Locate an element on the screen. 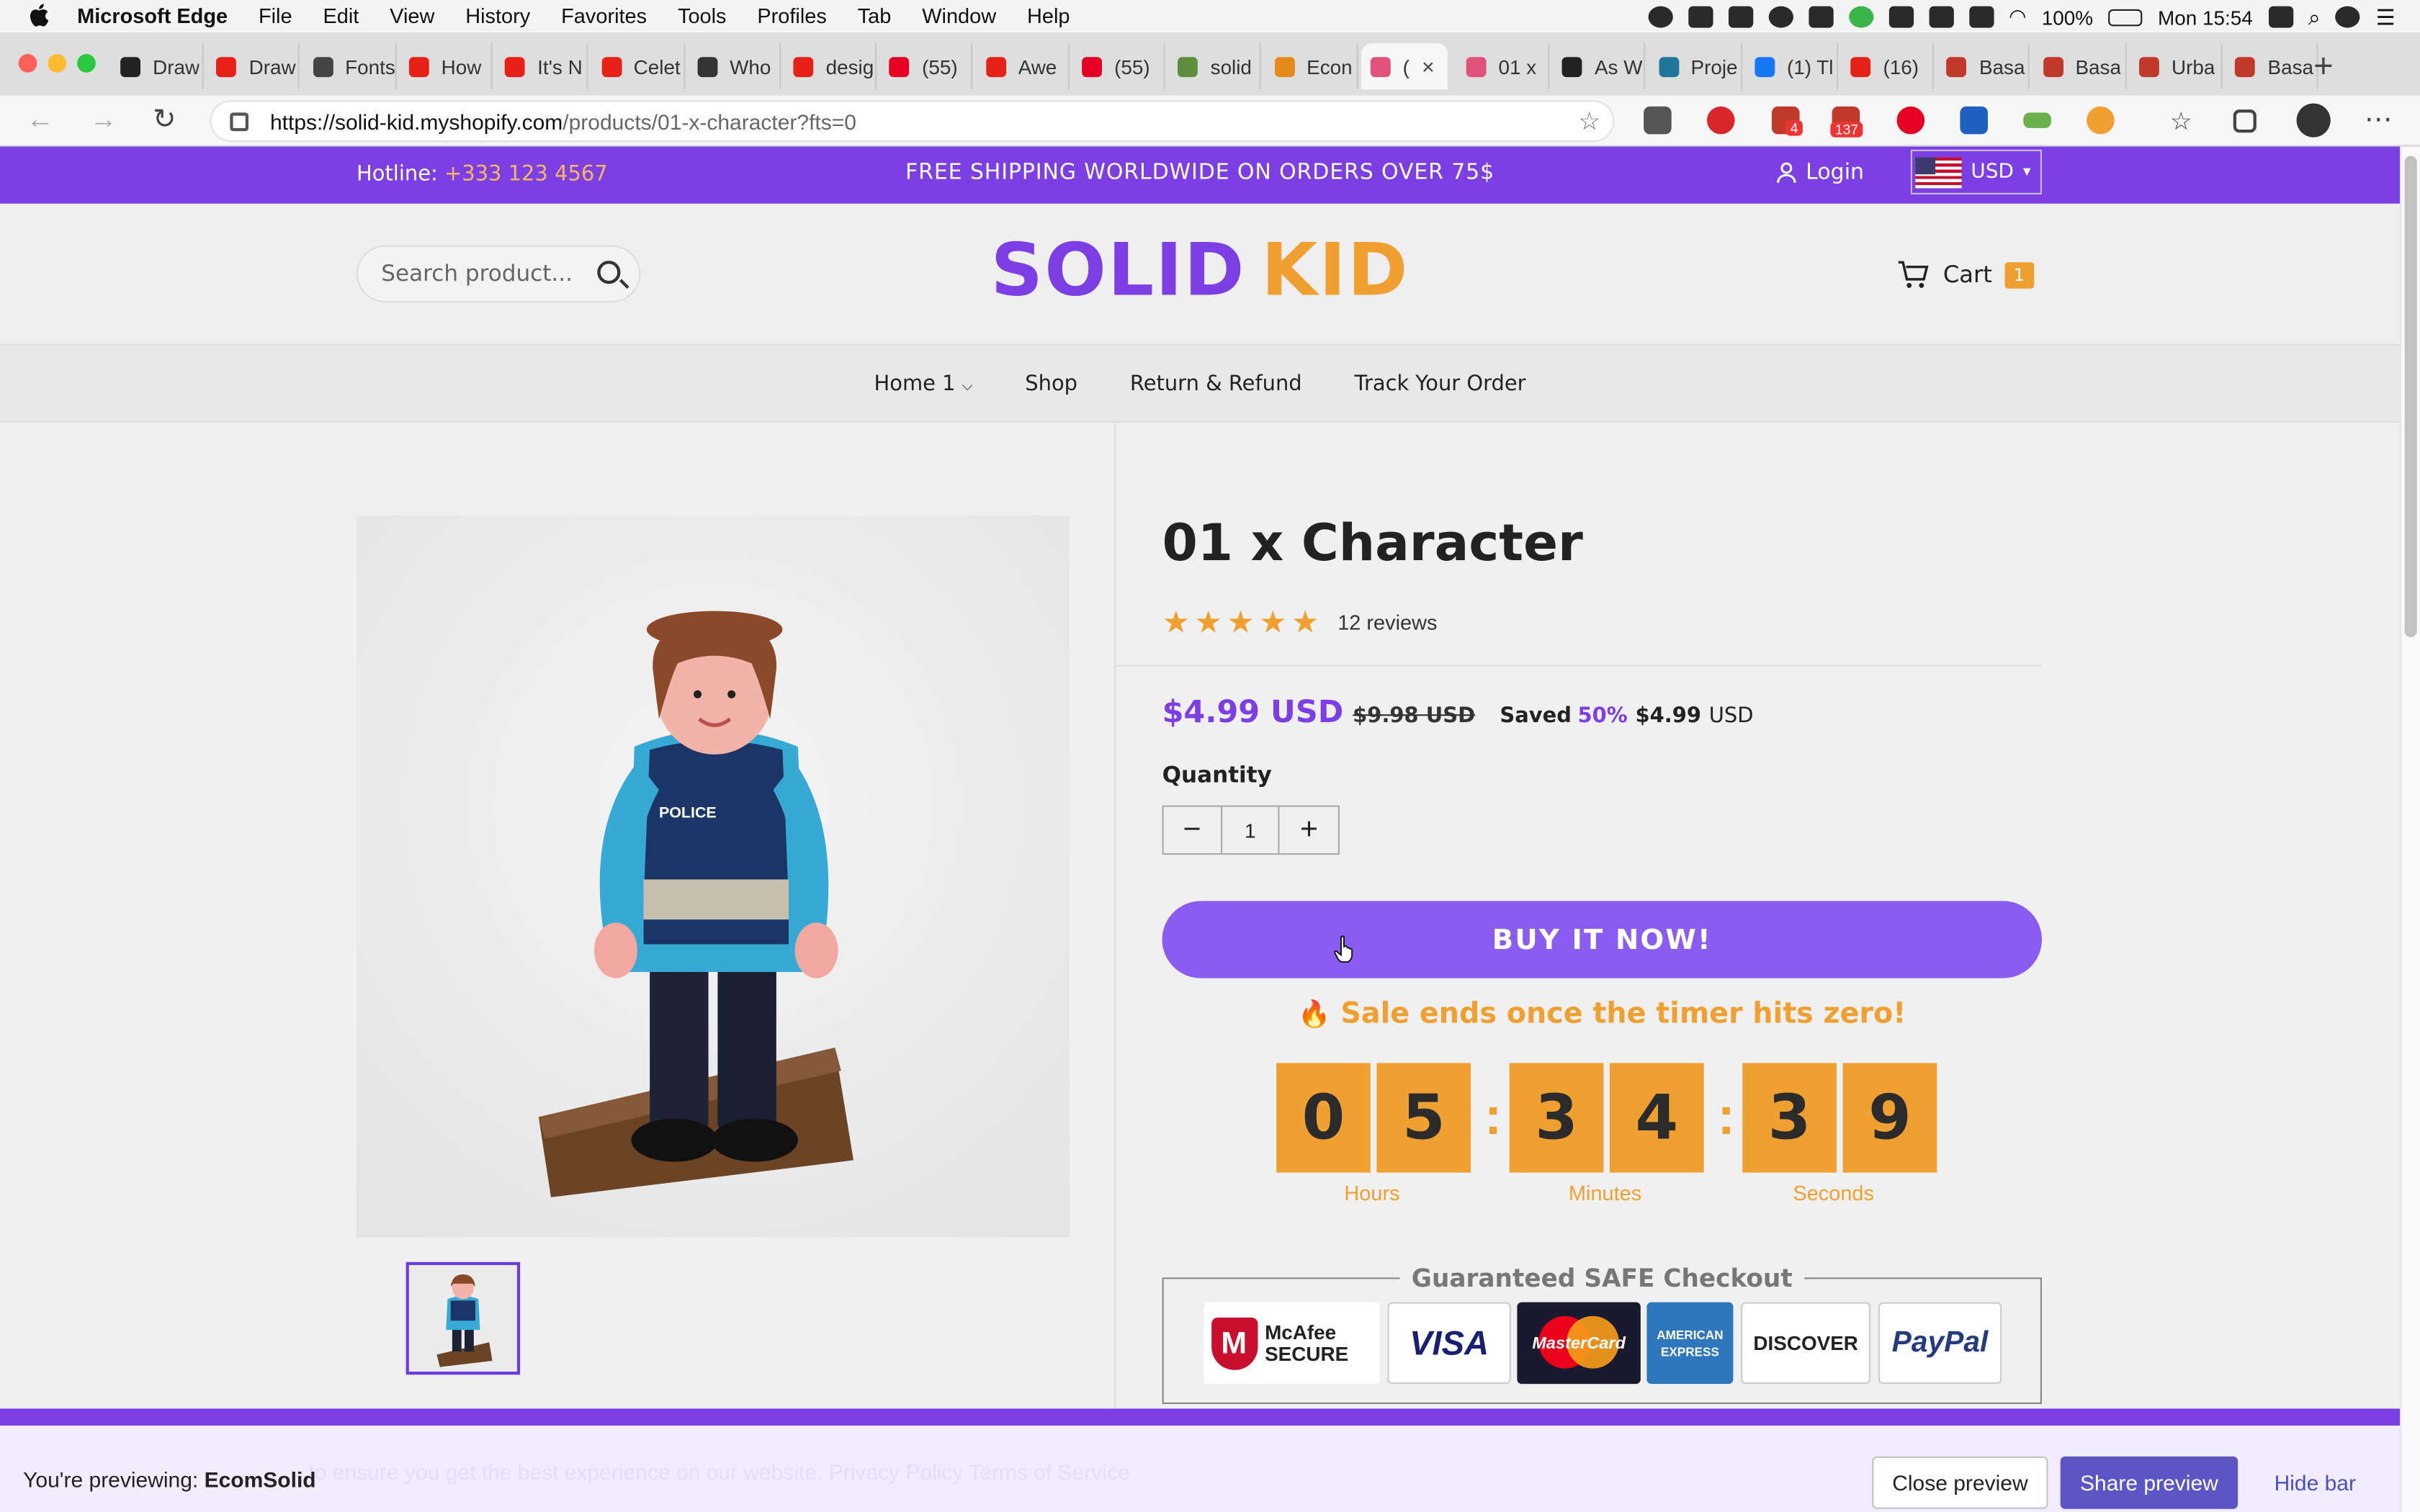 The width and height of the screenshot is (2420, 1512). quantity-increase-button: + is located at coordinates (1309, 830).